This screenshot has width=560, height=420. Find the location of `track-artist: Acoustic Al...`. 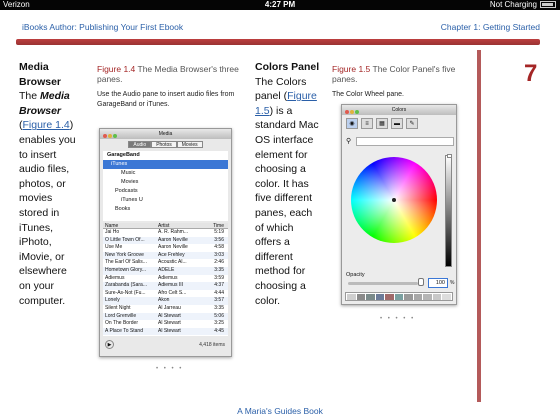

track-artist: Acoustic Al... is located at coordinates (172, 262).